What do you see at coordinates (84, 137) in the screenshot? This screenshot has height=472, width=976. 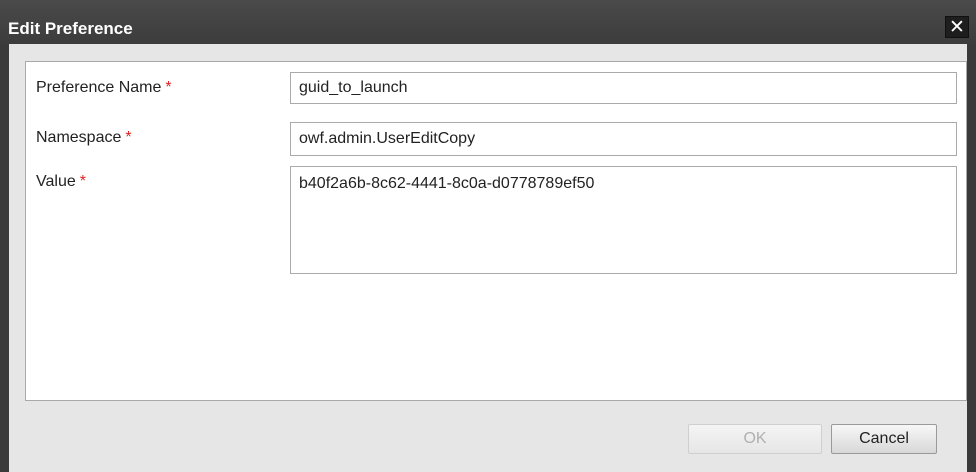 I see `namespace-label: Namespace *` at bounding box center [84, 137].